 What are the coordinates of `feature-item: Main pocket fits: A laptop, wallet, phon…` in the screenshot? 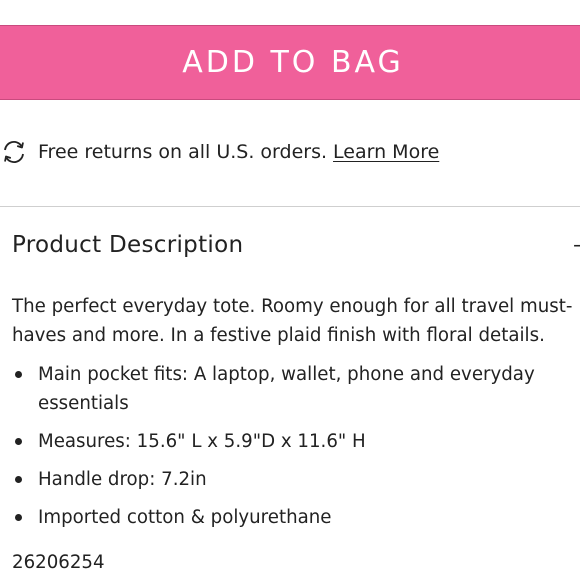 It's located at (292, 389).